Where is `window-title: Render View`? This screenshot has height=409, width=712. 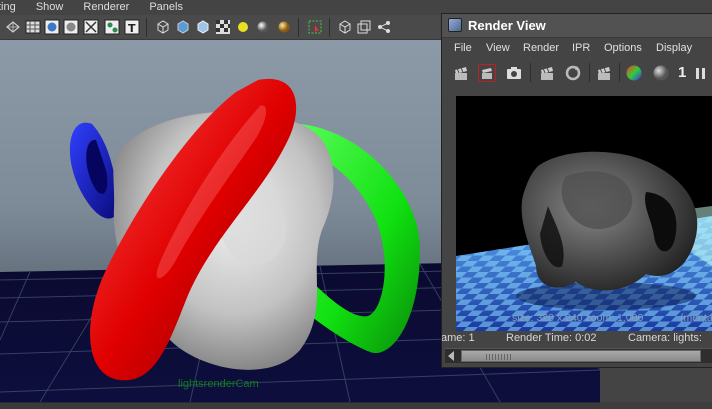 window-title: Render View is located at coordinates (507, 25).